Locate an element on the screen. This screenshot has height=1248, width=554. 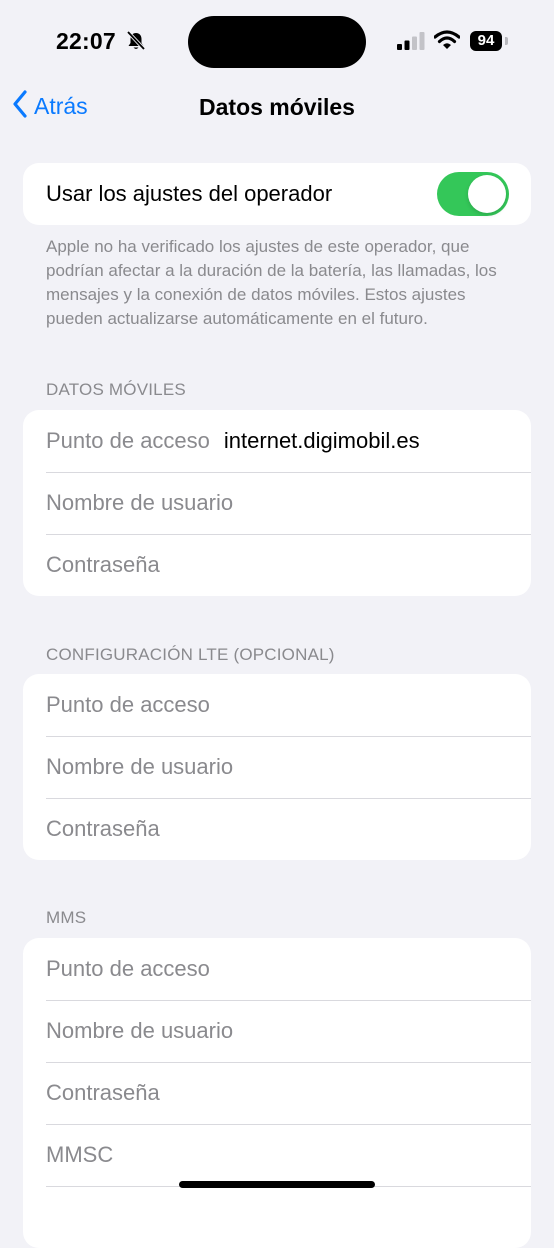
navigation-bar: Atrás Datos móviles is located at coordinates (277, 107).